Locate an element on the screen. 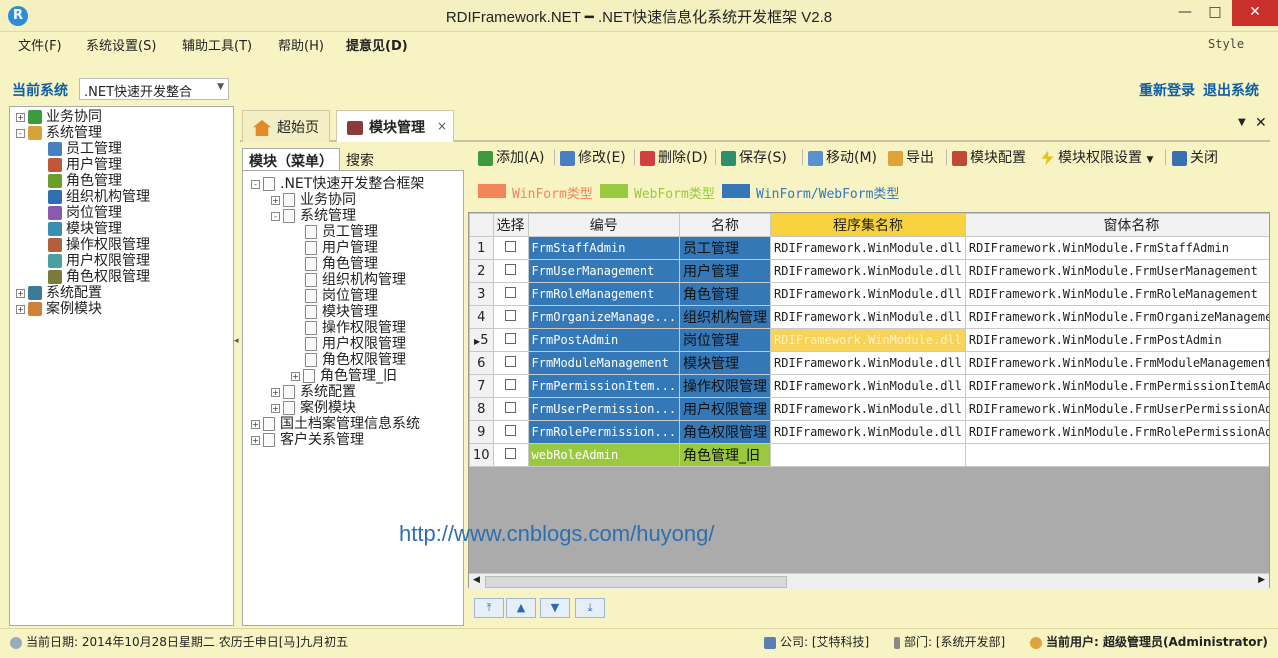 The image size is (1278, 658). form-cell: RDIFramework.WinModule.FrmPostAdmin is located at coordinates (1116, 340).